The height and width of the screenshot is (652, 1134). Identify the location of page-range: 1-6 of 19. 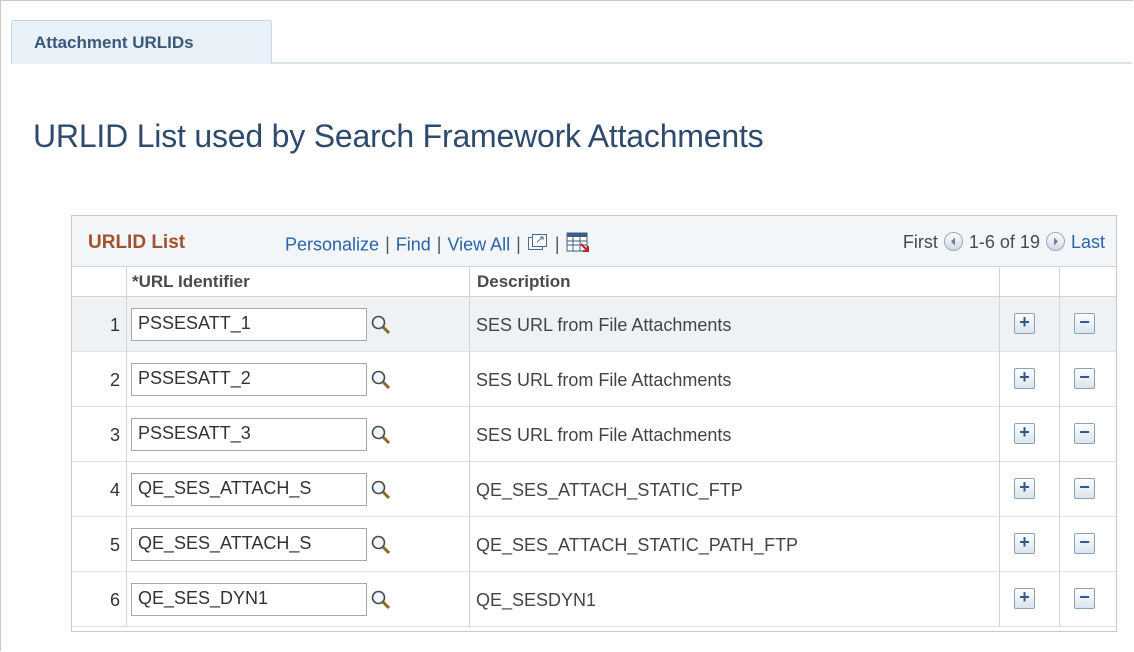
(1004, 242).